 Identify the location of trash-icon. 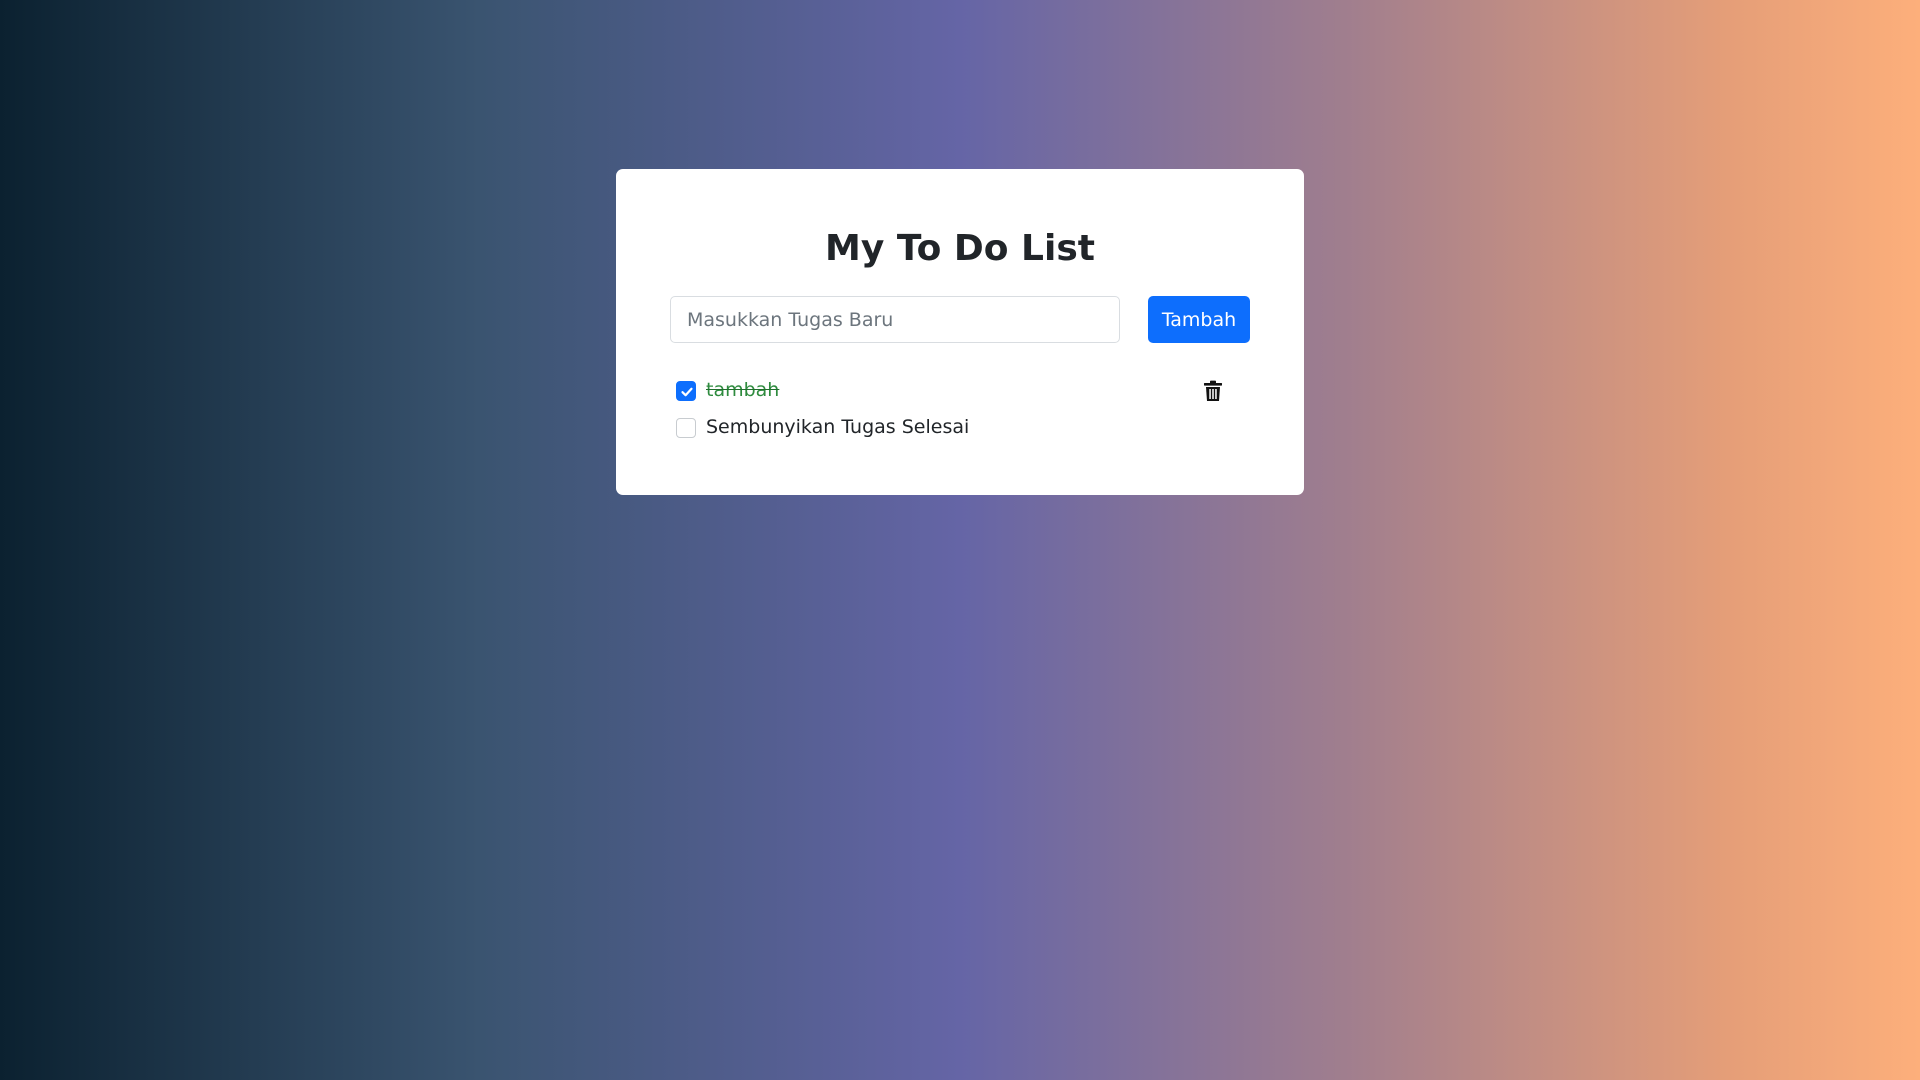
(1213, 391).